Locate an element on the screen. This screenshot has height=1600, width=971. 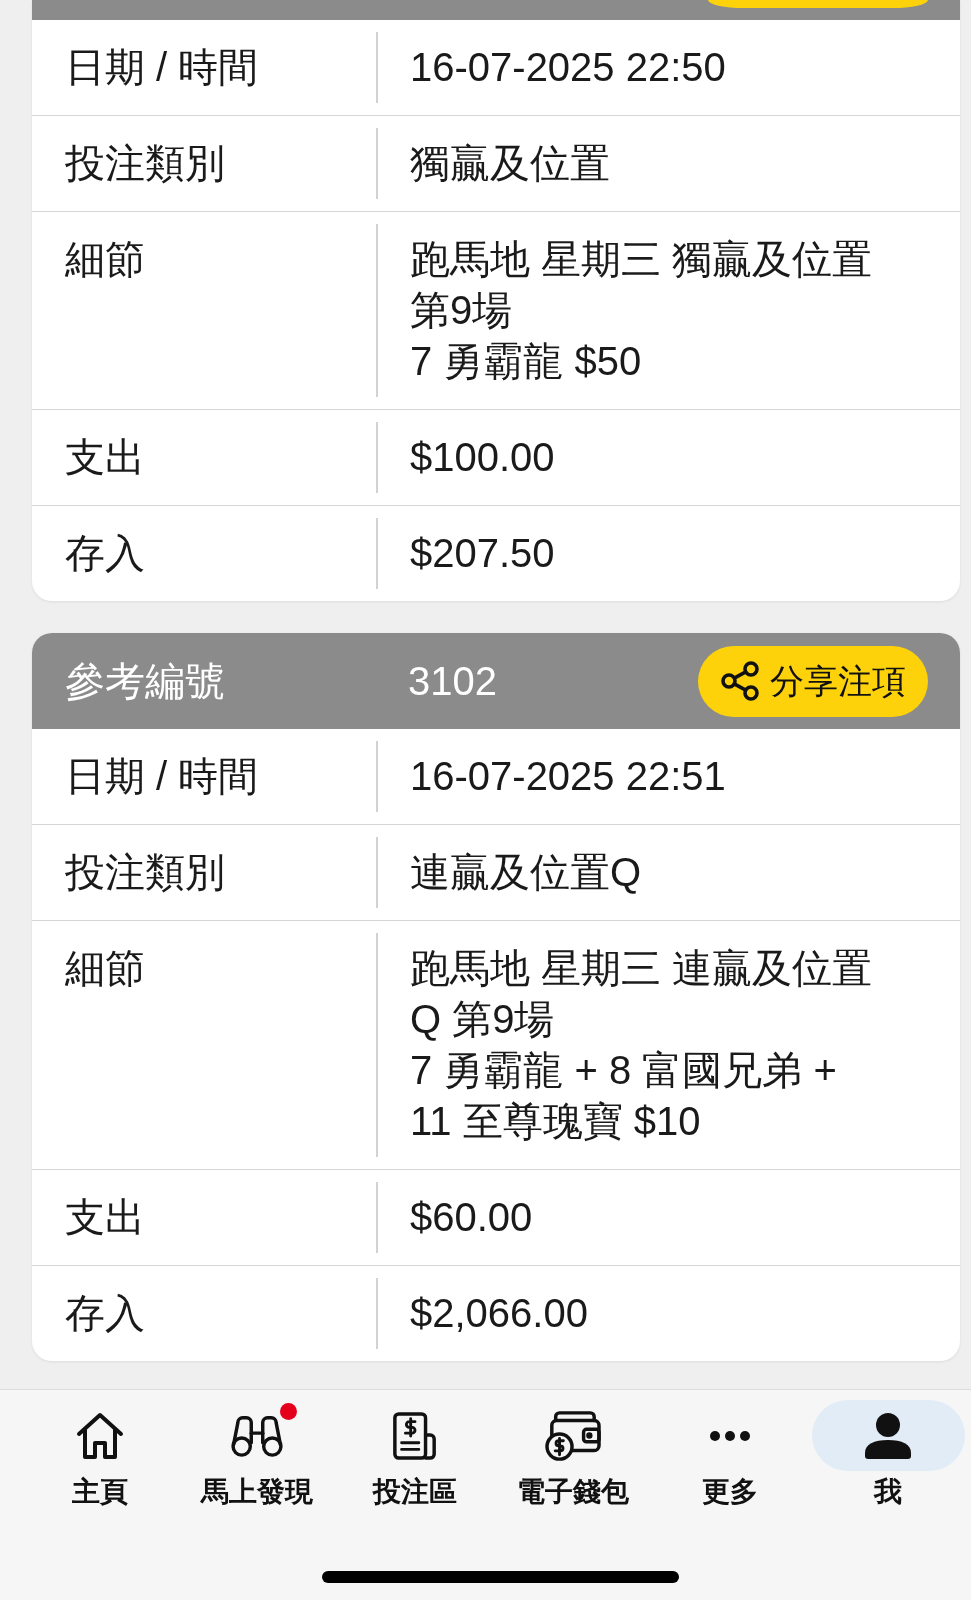
field-value: $207.50 is located at coordinates (482, 553).